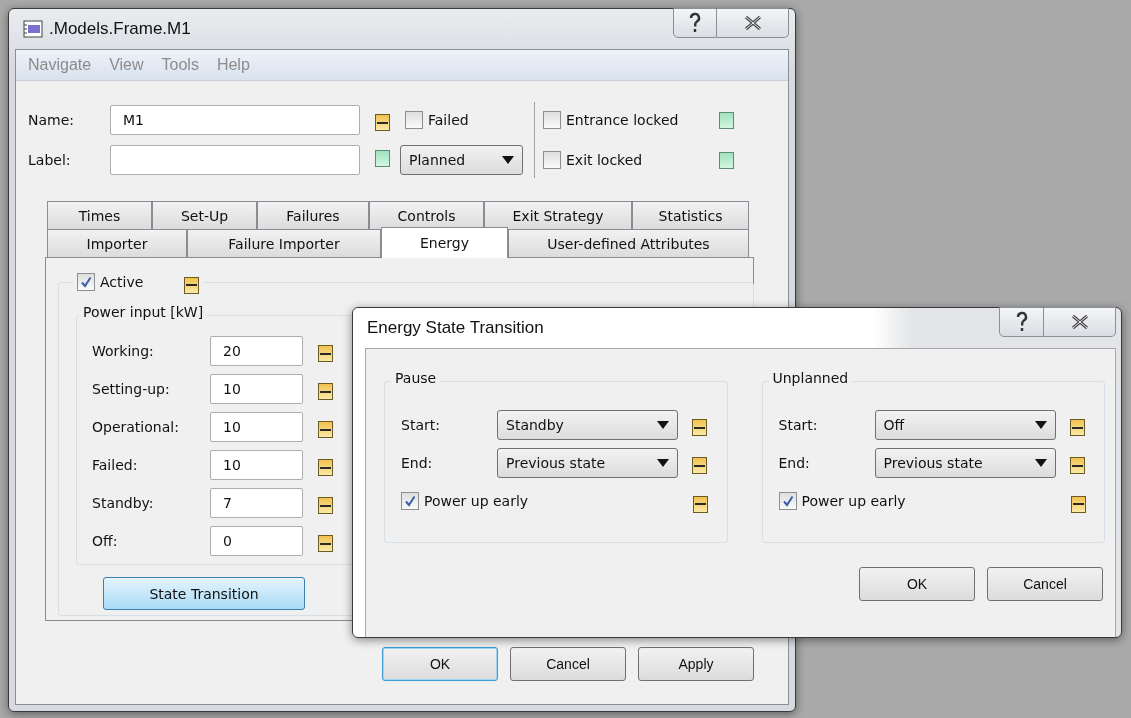 The width and height of the screenshot is (1131, 718). Describe the element at coordinates (690, 215) in the screenshot. I see `tab: Statistics` at that location.